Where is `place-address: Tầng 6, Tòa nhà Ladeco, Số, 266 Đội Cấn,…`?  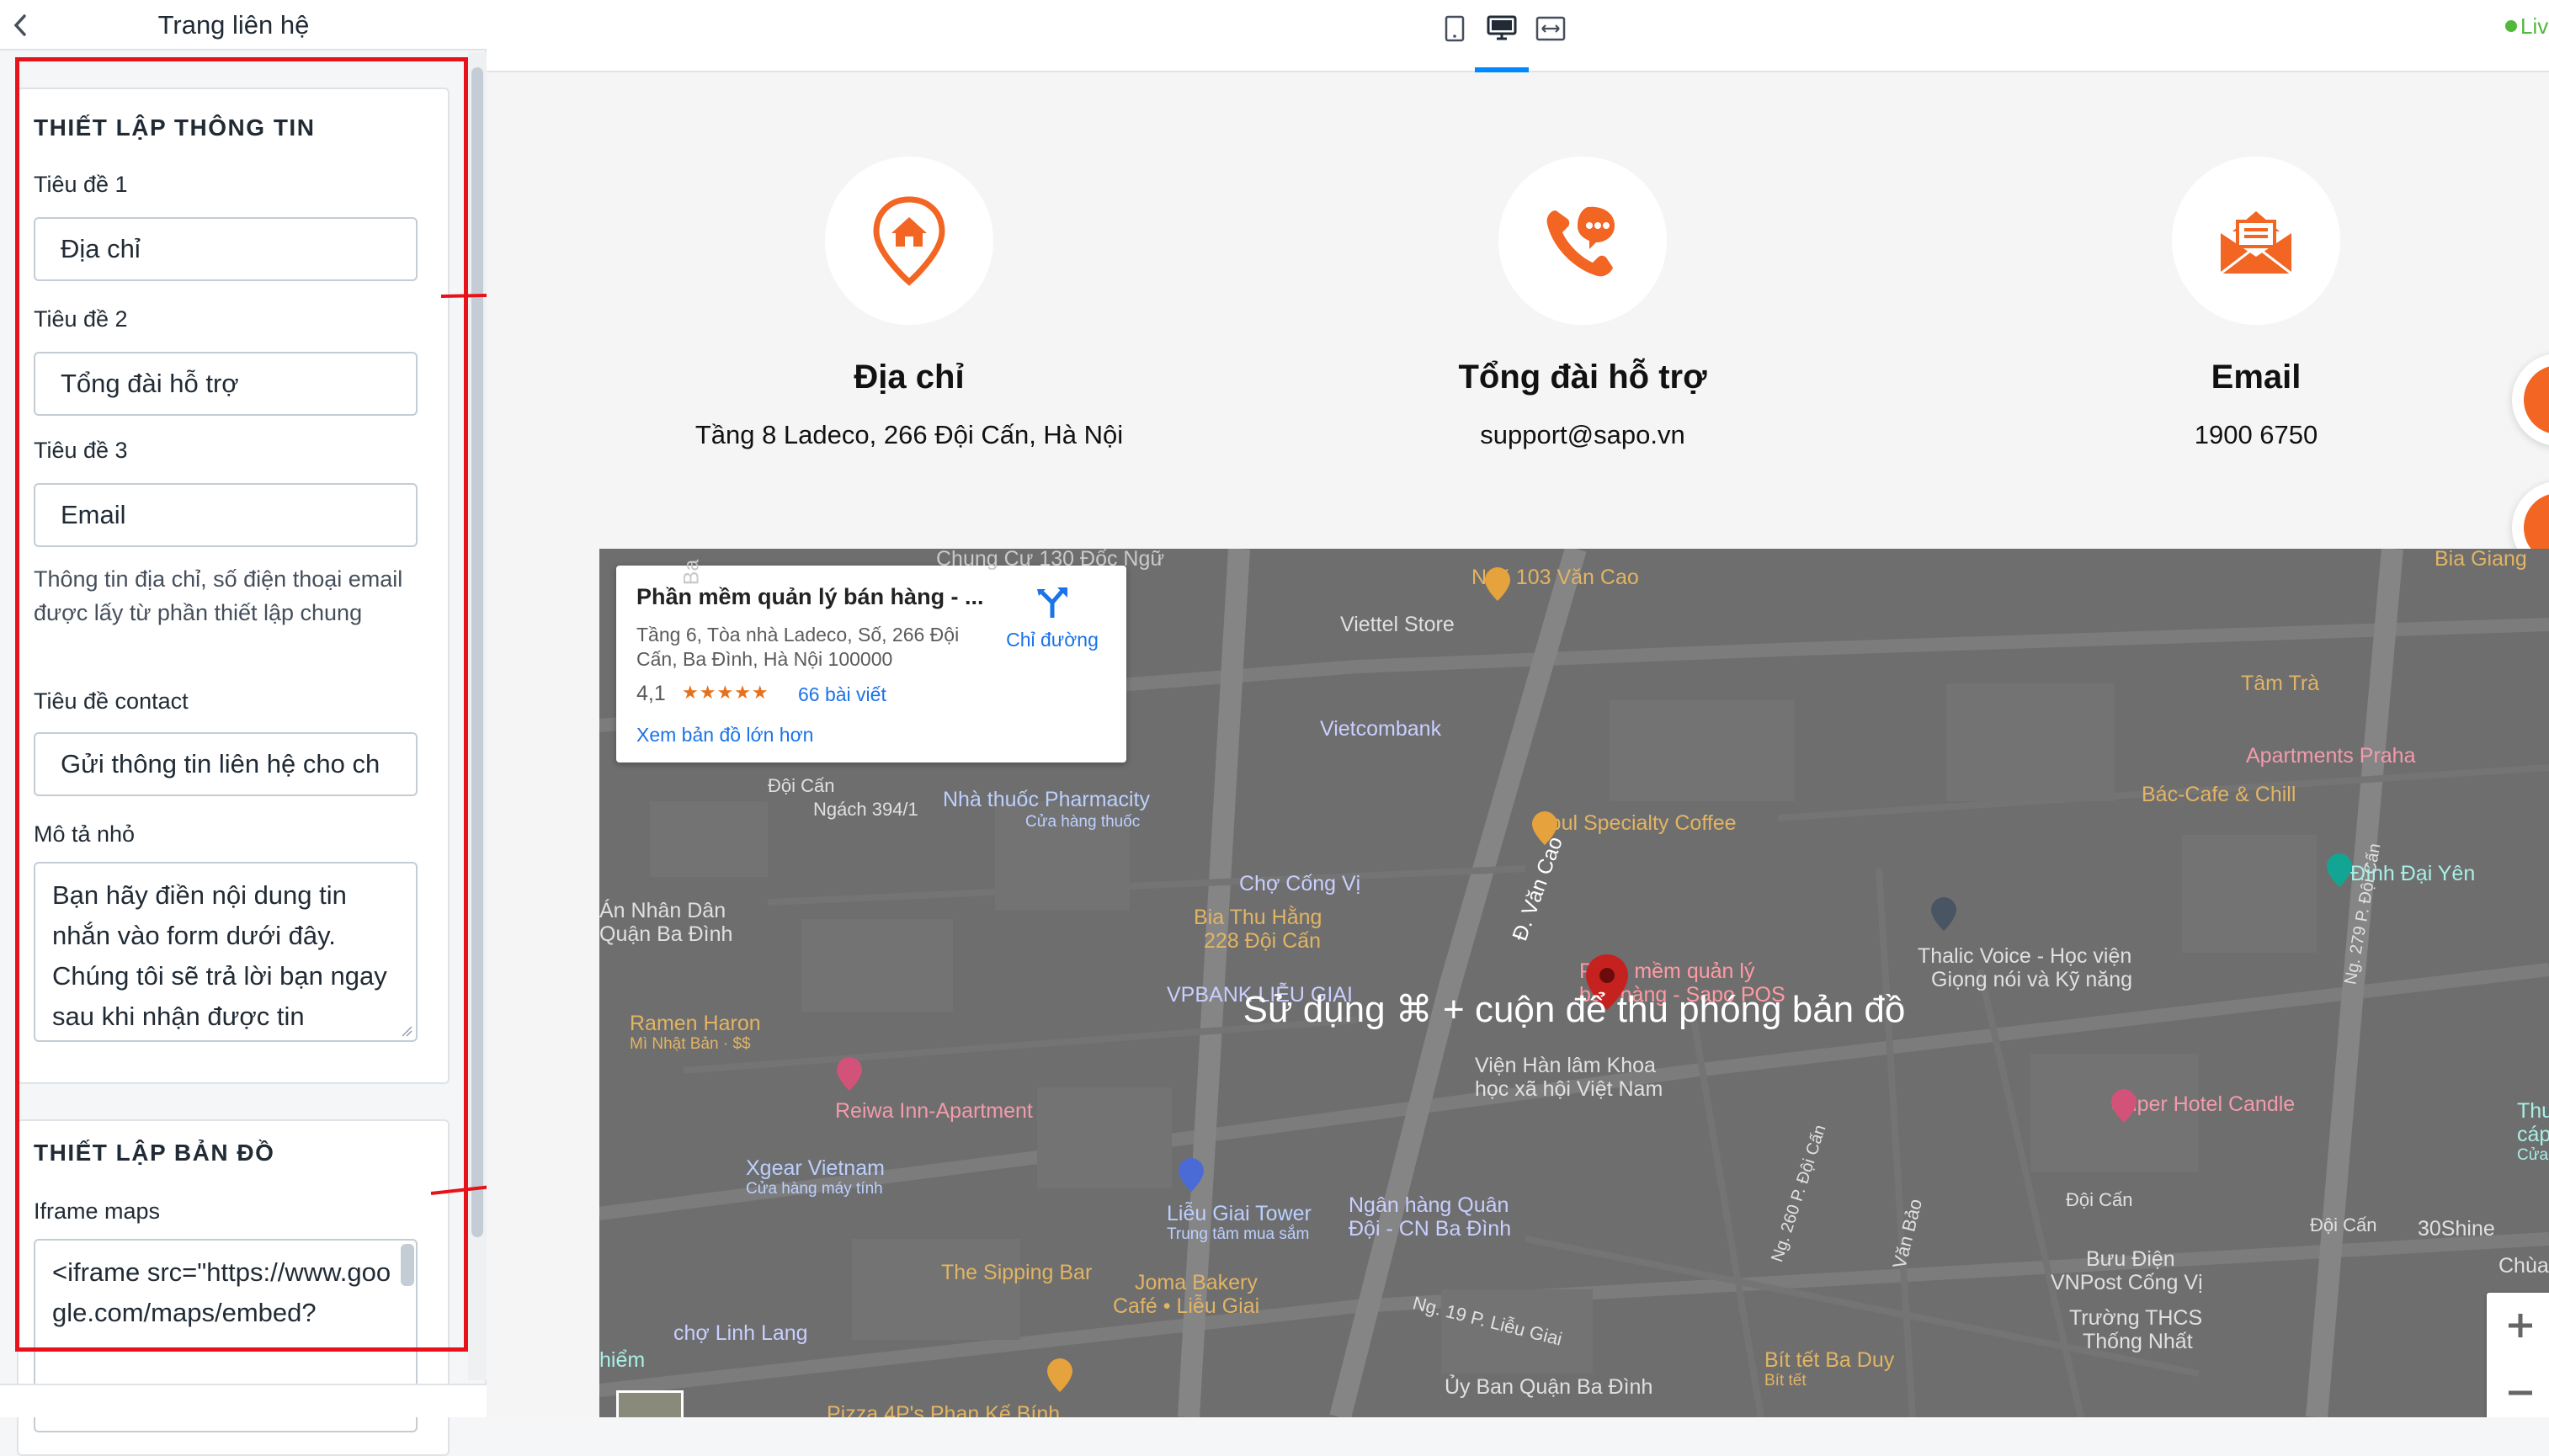 place-address: Tầng 6, Tòa nhà Ladeco, Số, 266 Đội Cấn,… is located at coordinates (798, 647).